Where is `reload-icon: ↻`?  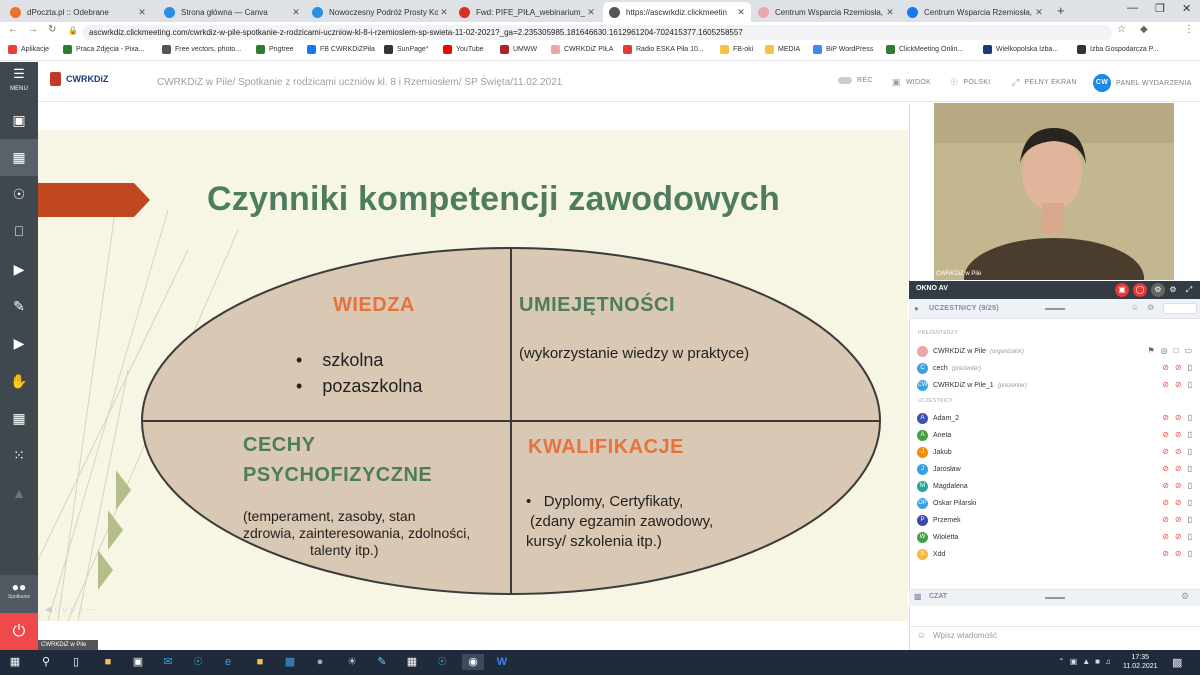 reload-icon: ↻ is located at coordinates (52, 29).